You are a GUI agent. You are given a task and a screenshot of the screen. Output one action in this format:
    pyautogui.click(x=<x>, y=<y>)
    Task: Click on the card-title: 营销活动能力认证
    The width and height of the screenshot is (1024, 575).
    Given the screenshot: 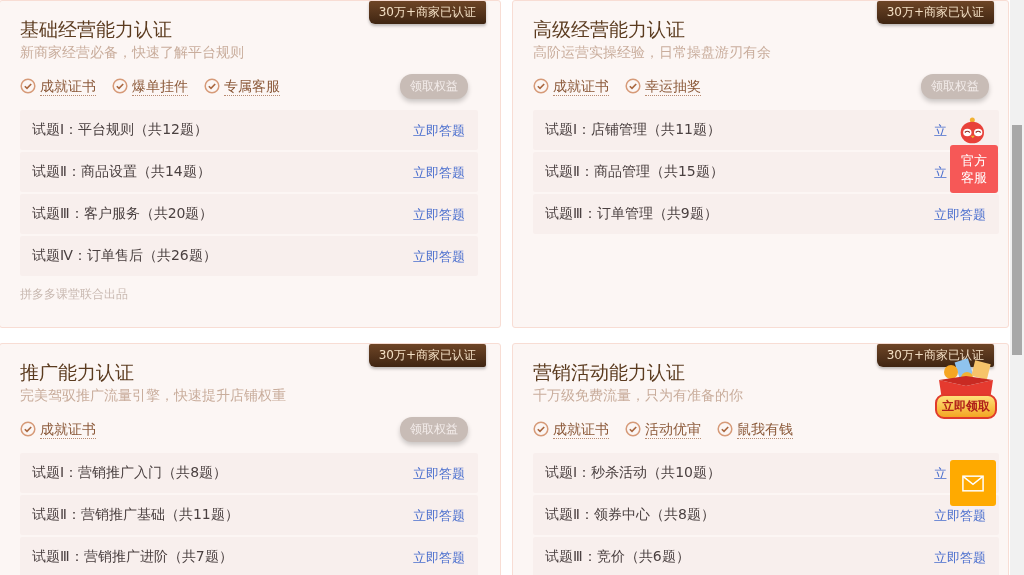 What is the action you would take?
    pyautogui.click(x=609, y=372)
    